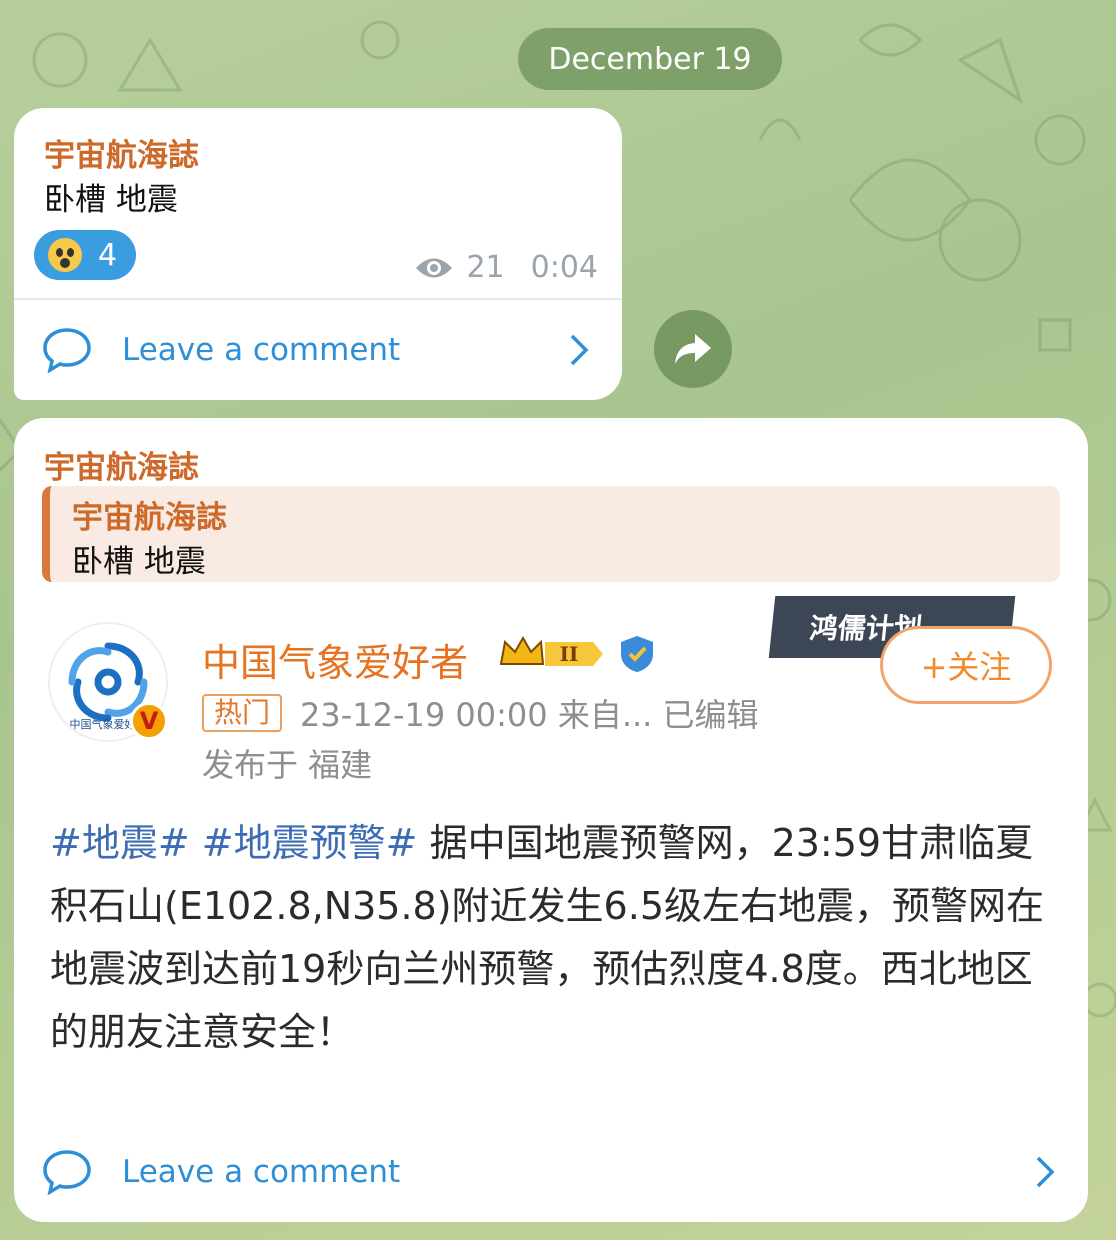 The image size is (1116, 1240). What do you see at coordinates (506, 267) in the screenshot?
I see `message-meta: 21 0:04` at bounding box center [506, 267].